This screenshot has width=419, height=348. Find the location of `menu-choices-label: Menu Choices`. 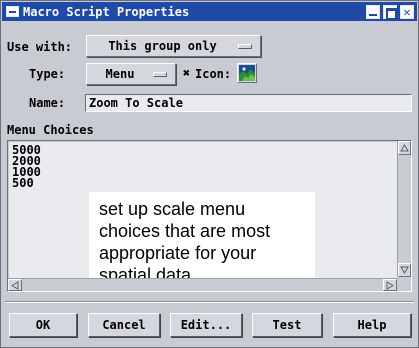

menu-choices-label: Menu Choices is located at coordinates (50, 130).